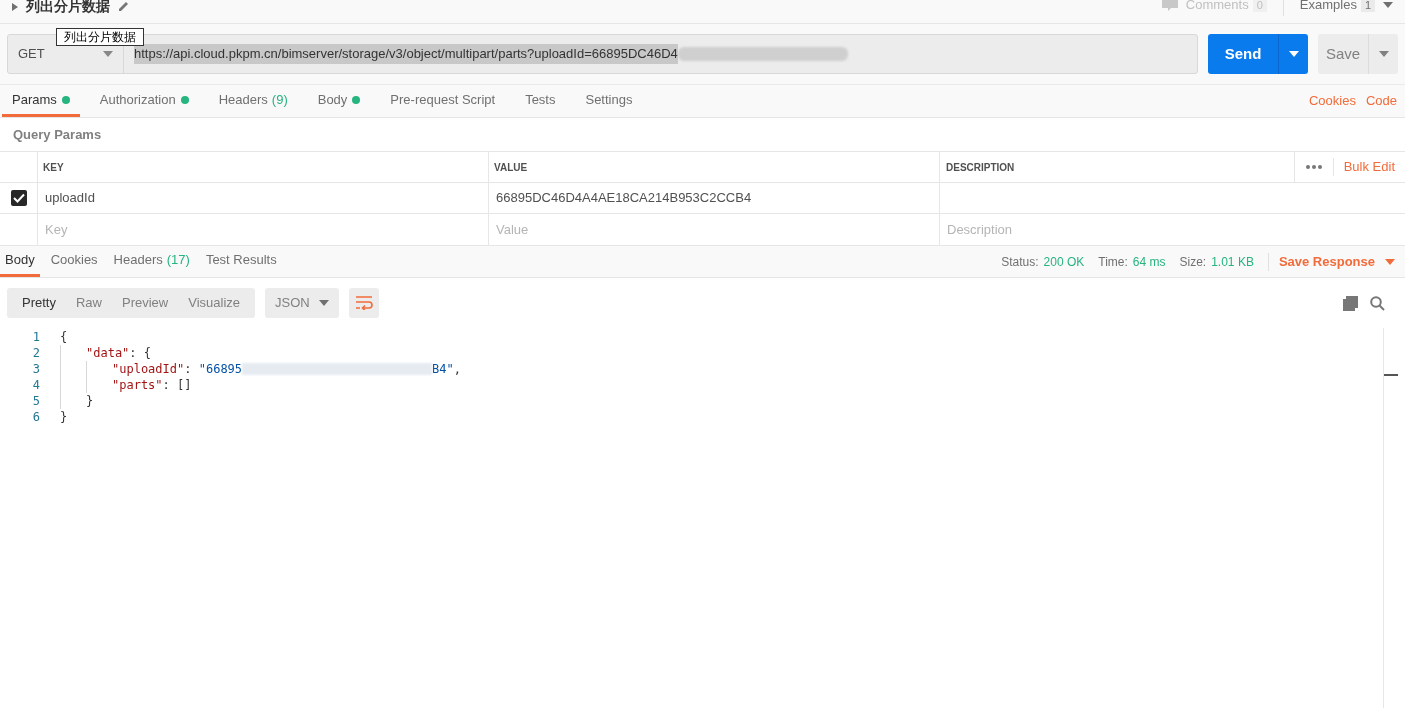 This screenshot has width=1405, height=708. I want to click on request-tab: Settings, so click(609, 101).